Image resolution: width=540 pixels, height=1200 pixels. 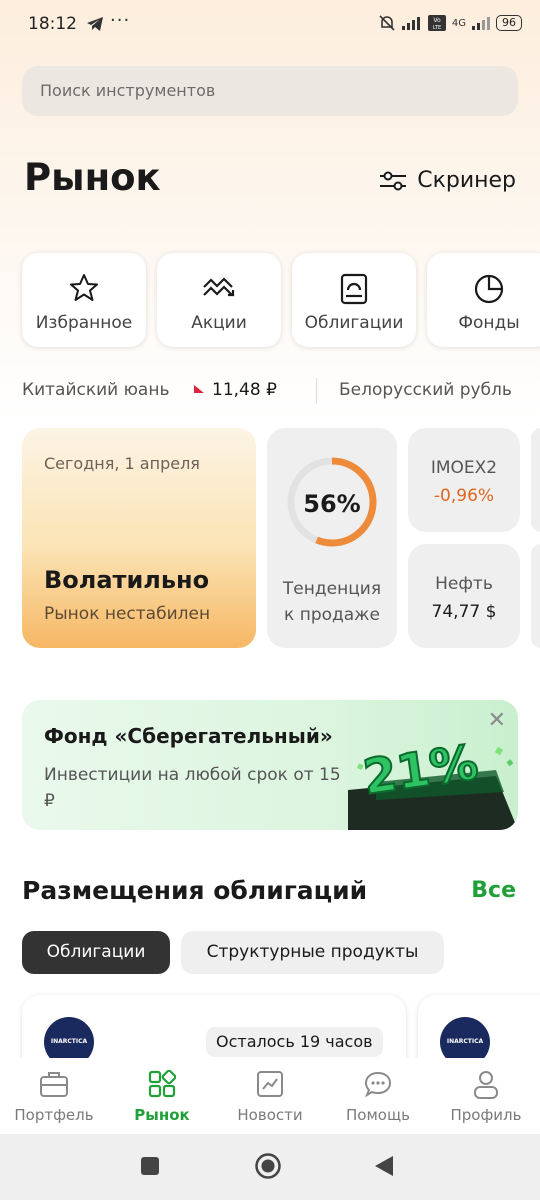 I want to click on ticker-divider, so click(x=316, y=391).